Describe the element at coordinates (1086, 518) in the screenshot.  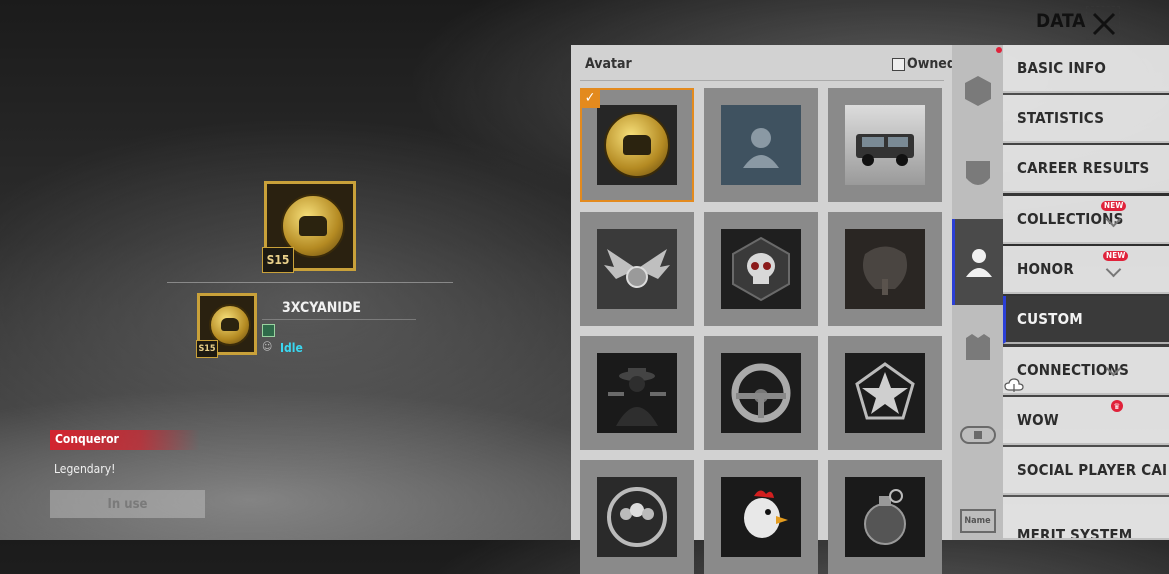
I see `menu-item-merit-system: MERIT SYSTEM` at that location.